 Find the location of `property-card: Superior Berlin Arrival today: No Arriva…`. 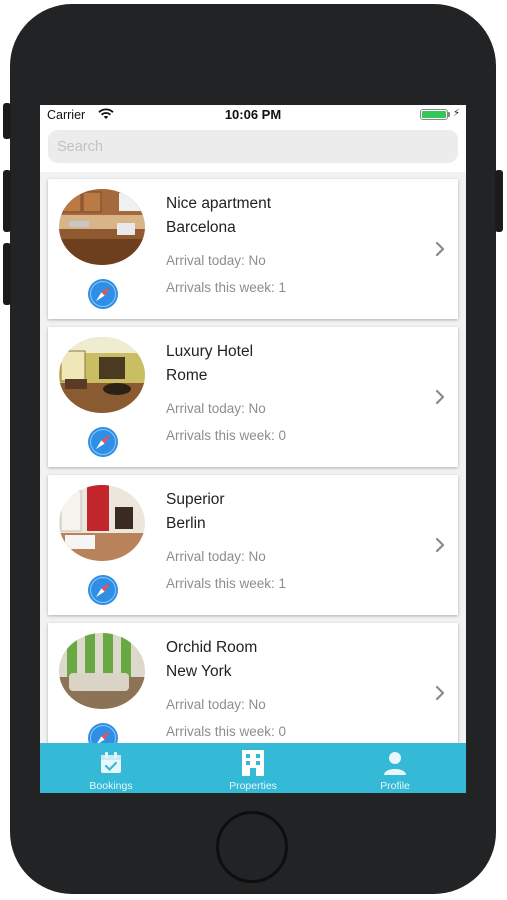

property-card: Superior Berlin Arrival today: No Arriva… is located at coordinates (253, 545).